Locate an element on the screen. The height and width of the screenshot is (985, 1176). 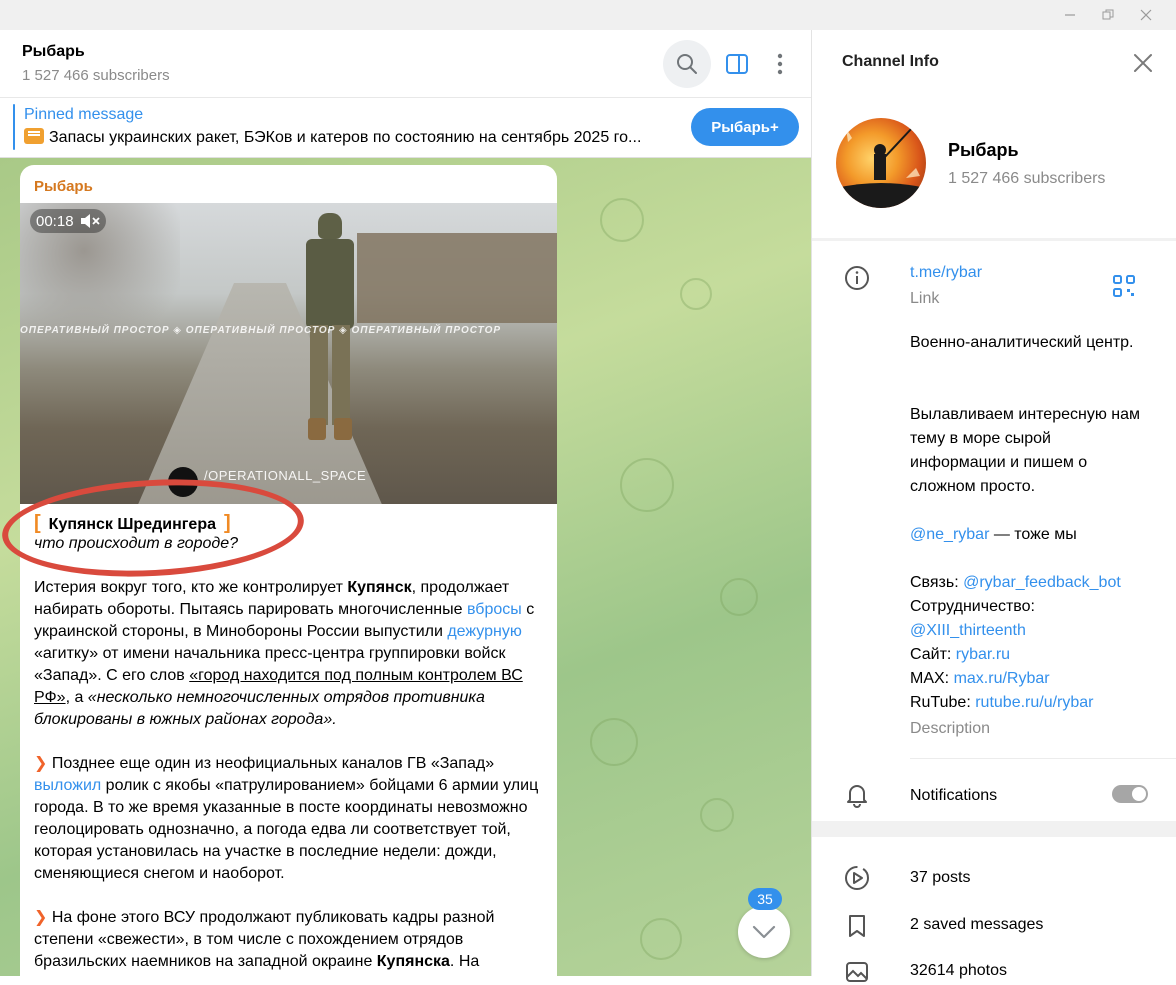
posts-count: 37 posts is located at coordinates (940, 877).